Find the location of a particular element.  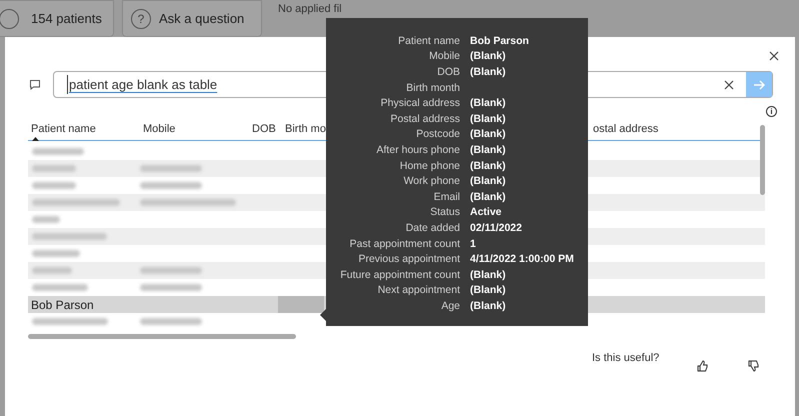

tooltip-label: Next appointment is located at coordinates (418, 290).